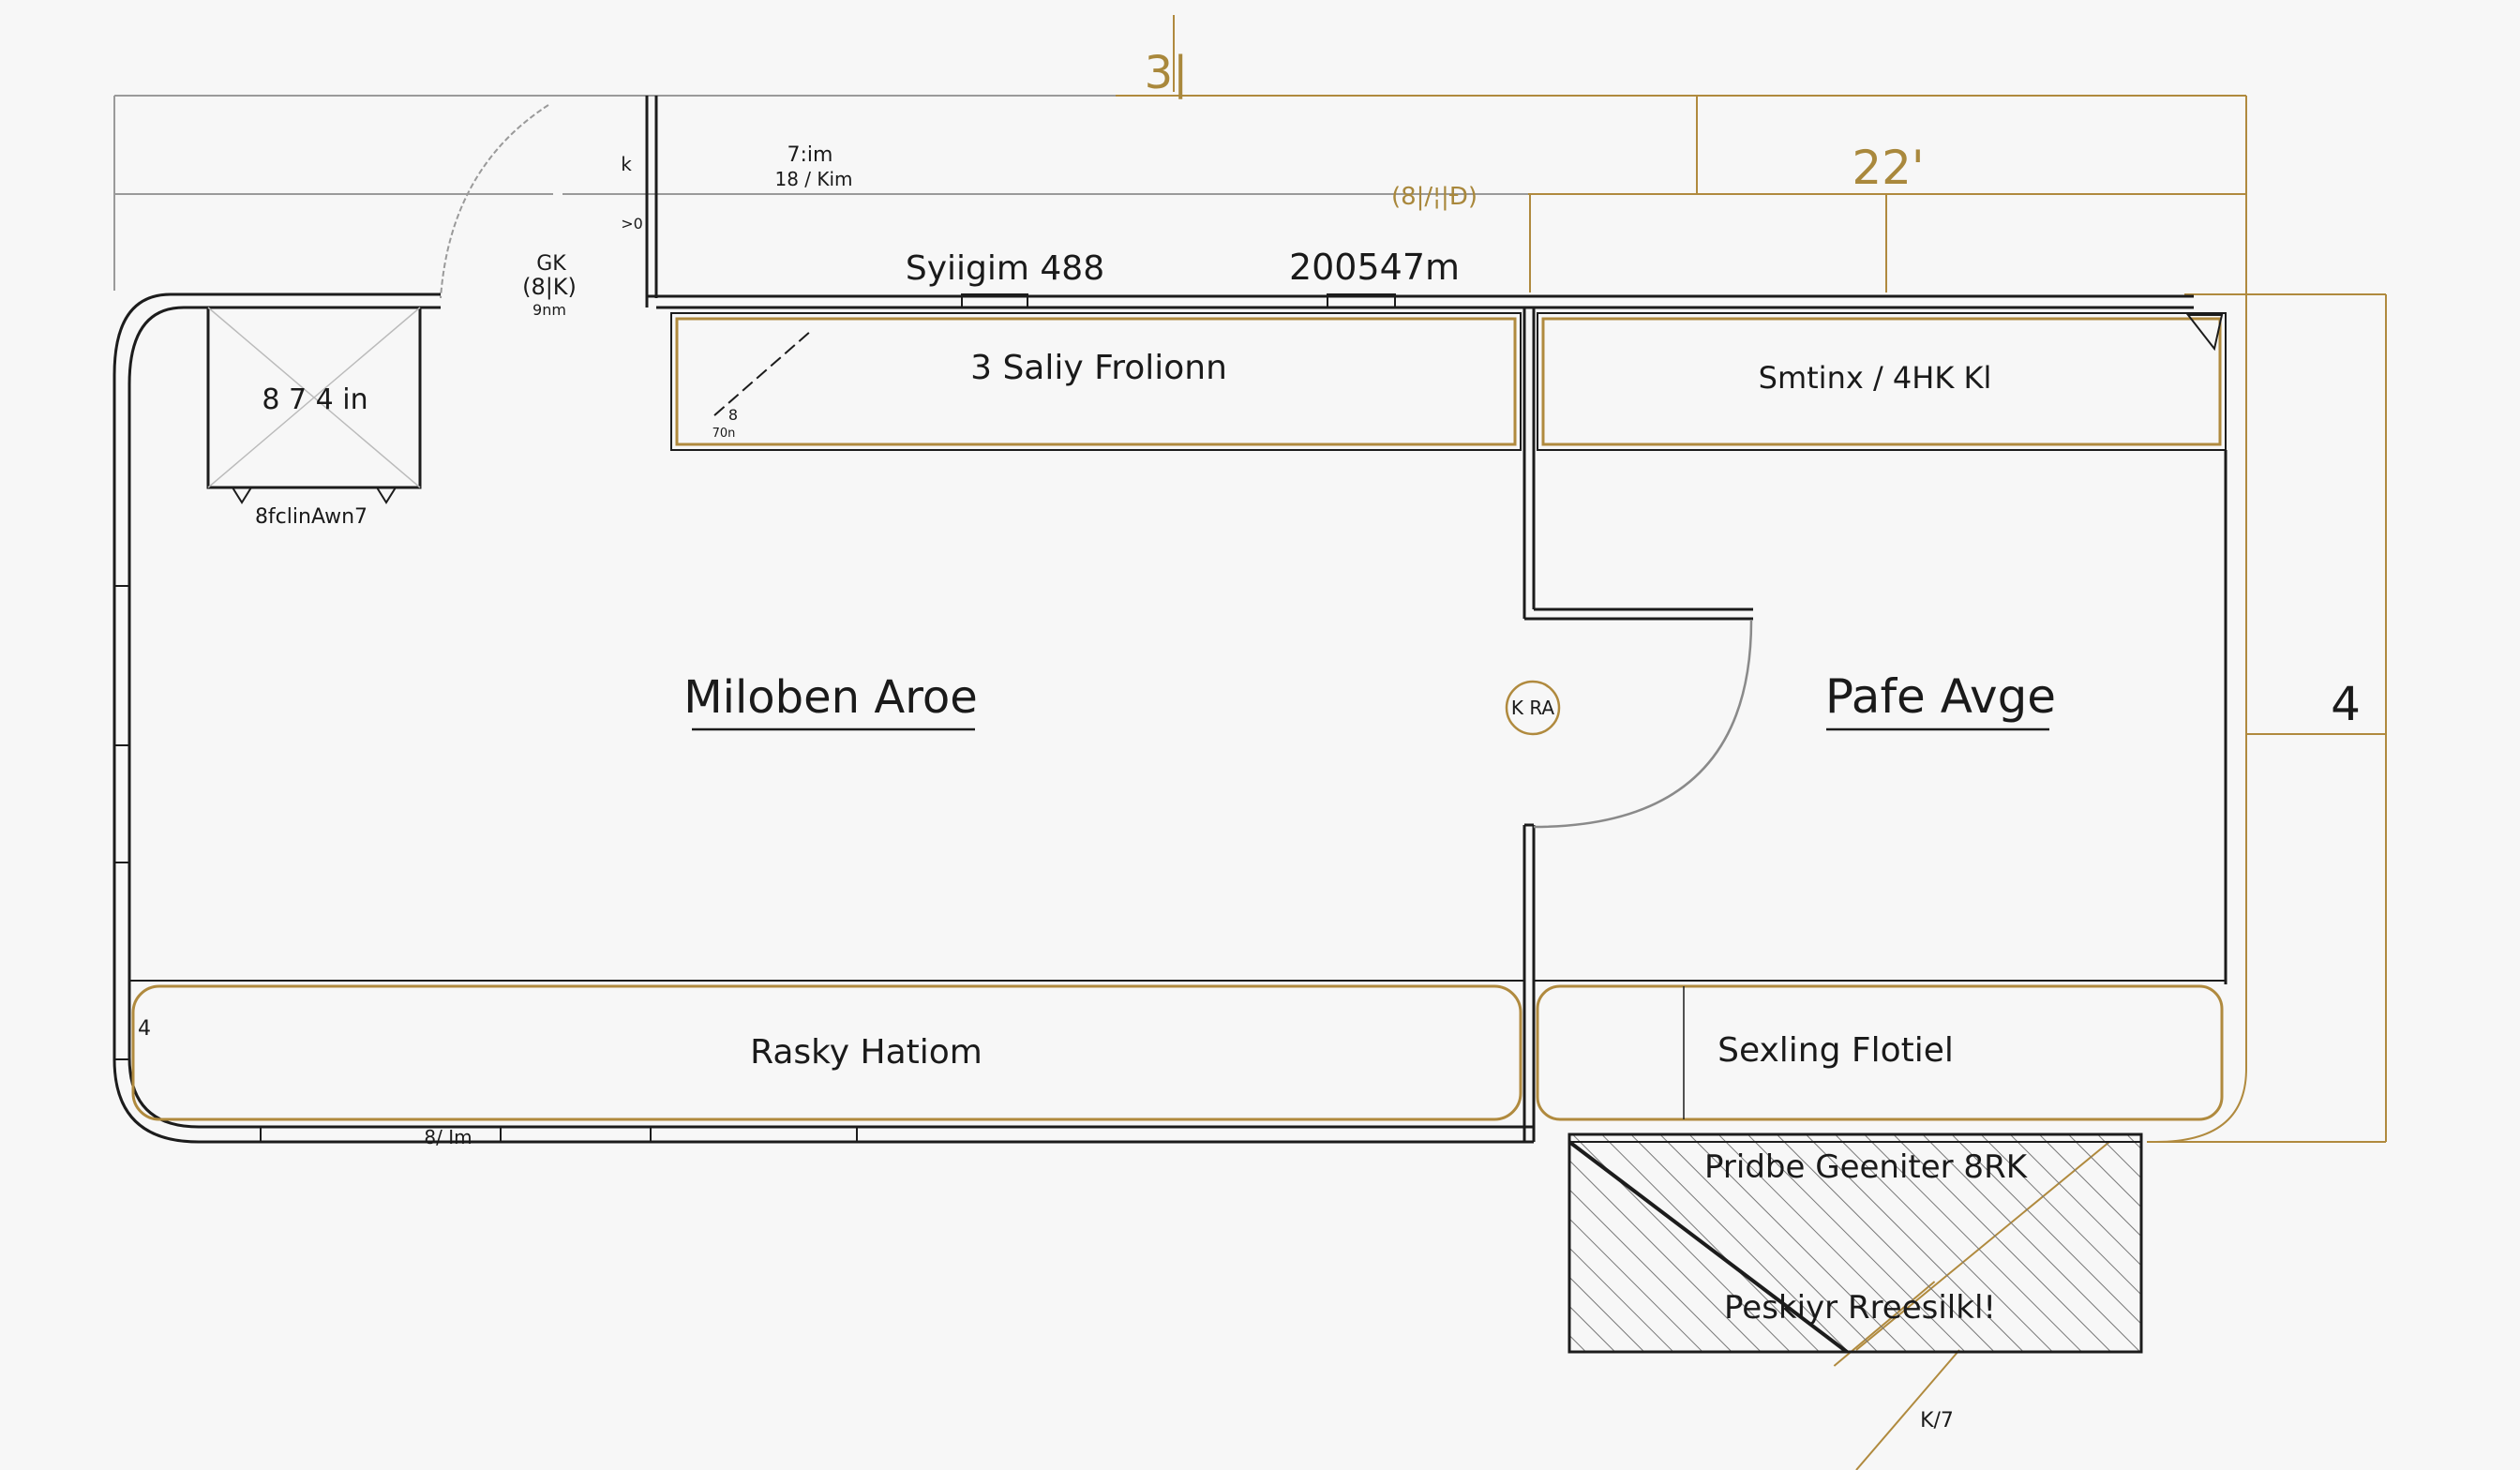 This screenshot has height=1470, width=2520. What do you see at coordinates (724, 434) in the screenshot?
I see `dim-diag-small-2: 70n` at bounding box center [724, 434].